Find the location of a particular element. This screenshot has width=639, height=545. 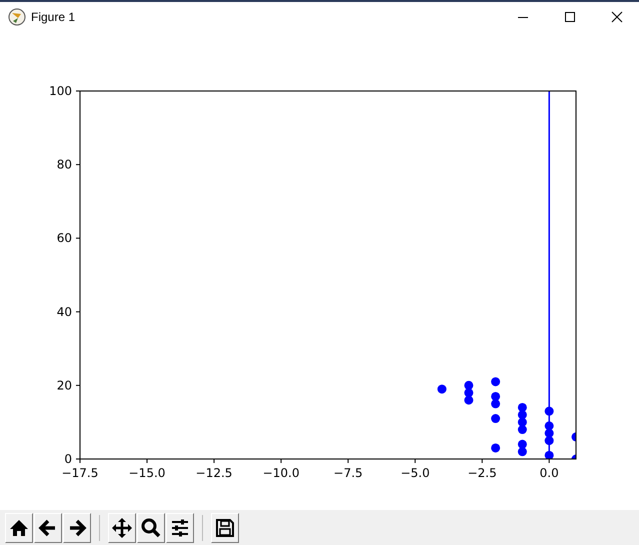

home-button is located at coordinates (19, 527).